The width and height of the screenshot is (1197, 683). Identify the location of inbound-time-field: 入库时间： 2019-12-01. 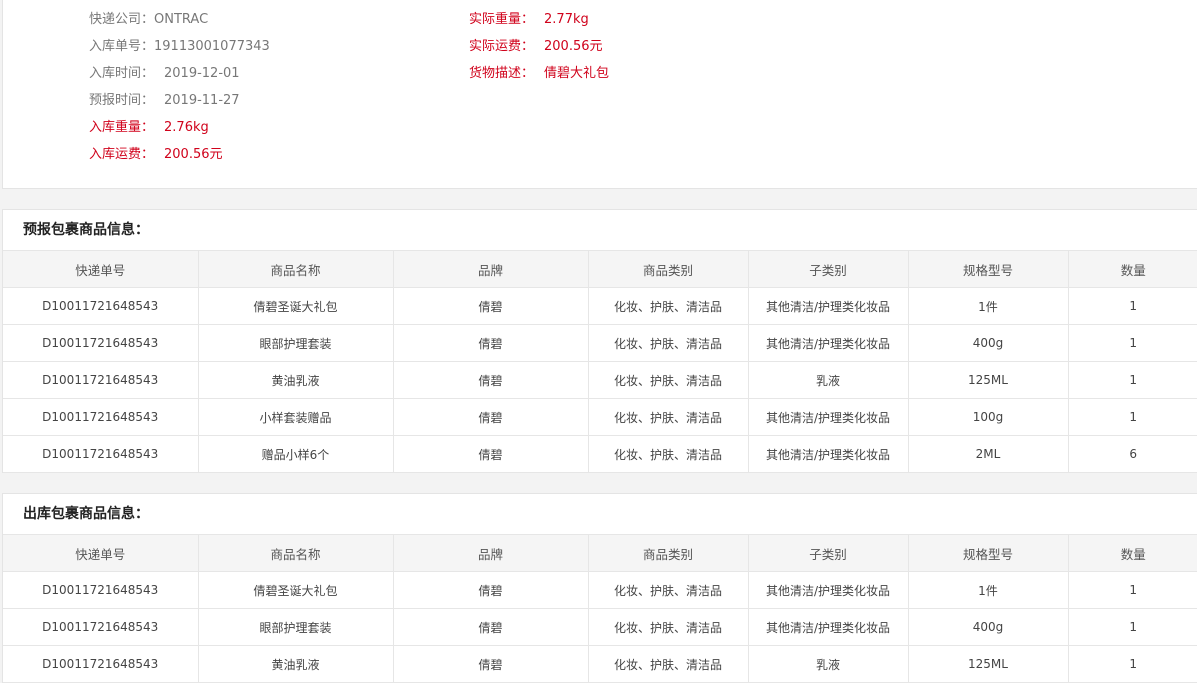
(164, 74).